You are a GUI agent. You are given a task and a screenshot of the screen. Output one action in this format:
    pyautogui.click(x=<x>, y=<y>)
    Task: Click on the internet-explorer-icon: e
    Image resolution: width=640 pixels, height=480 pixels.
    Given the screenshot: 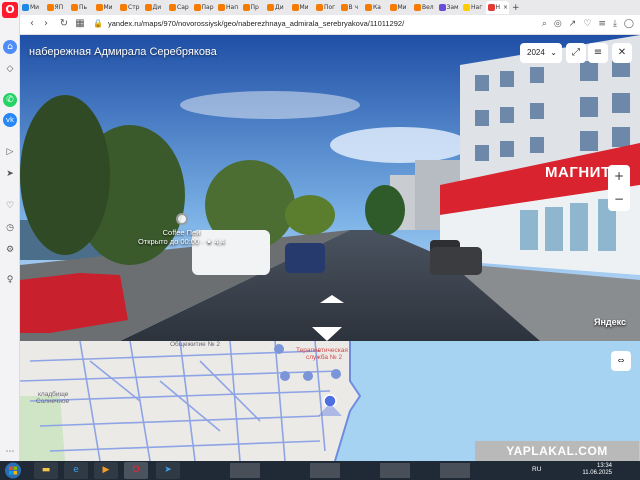 What is the action you would take?
    pyautogui.click(x=76, y=470)
    